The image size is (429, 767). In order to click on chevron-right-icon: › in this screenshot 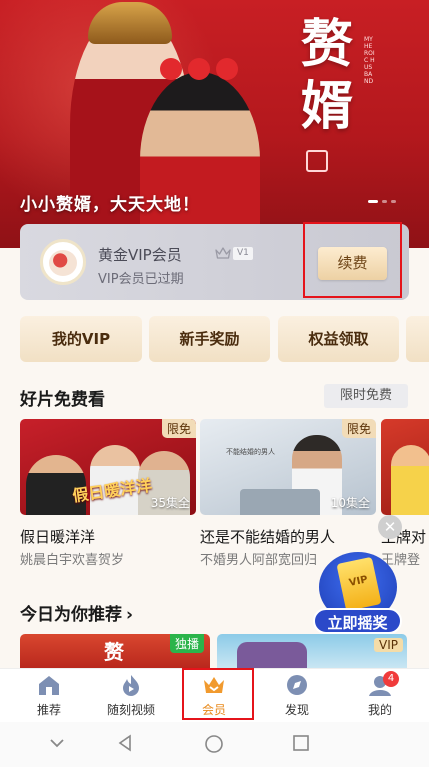, I will do `click(130, 615)`.